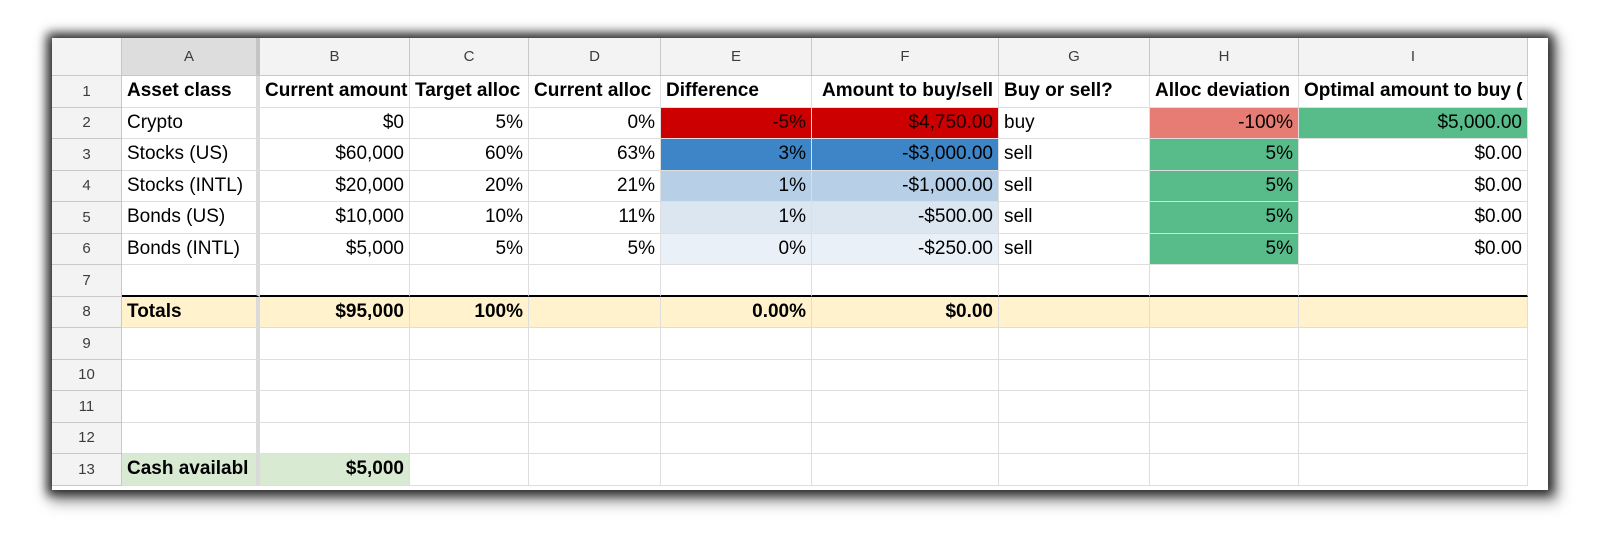 This screenshot has width=1600, height=533. I want to click on cell-c5: 10%, so click(469, 218).